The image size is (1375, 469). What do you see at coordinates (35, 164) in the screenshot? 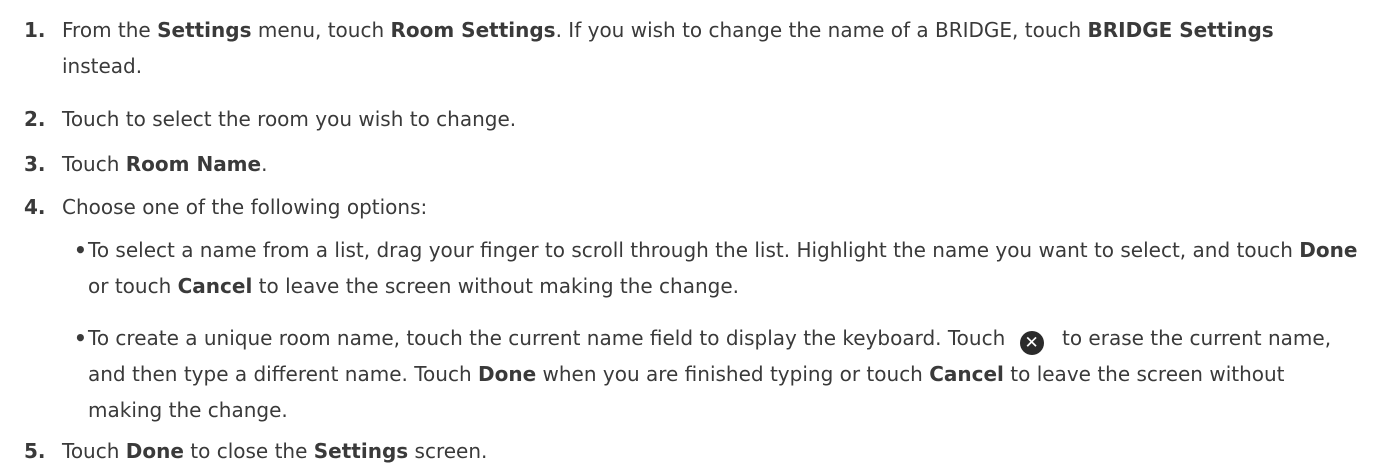
I see `step-number: 3.` at bounding box center [35, 164].